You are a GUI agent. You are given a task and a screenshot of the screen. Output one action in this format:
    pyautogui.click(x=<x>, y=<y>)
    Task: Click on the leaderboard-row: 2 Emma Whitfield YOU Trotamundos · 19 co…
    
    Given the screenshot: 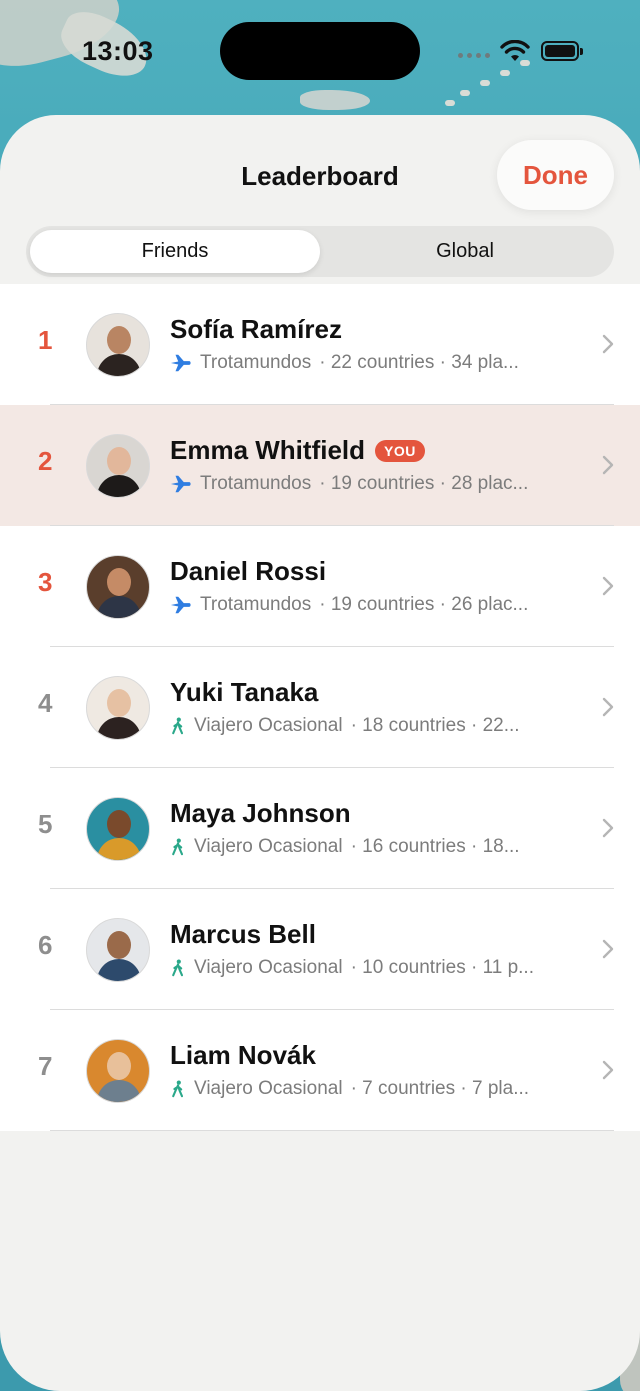 What is the action you would take?
    pyautogui.click(x=320, y=465)
    